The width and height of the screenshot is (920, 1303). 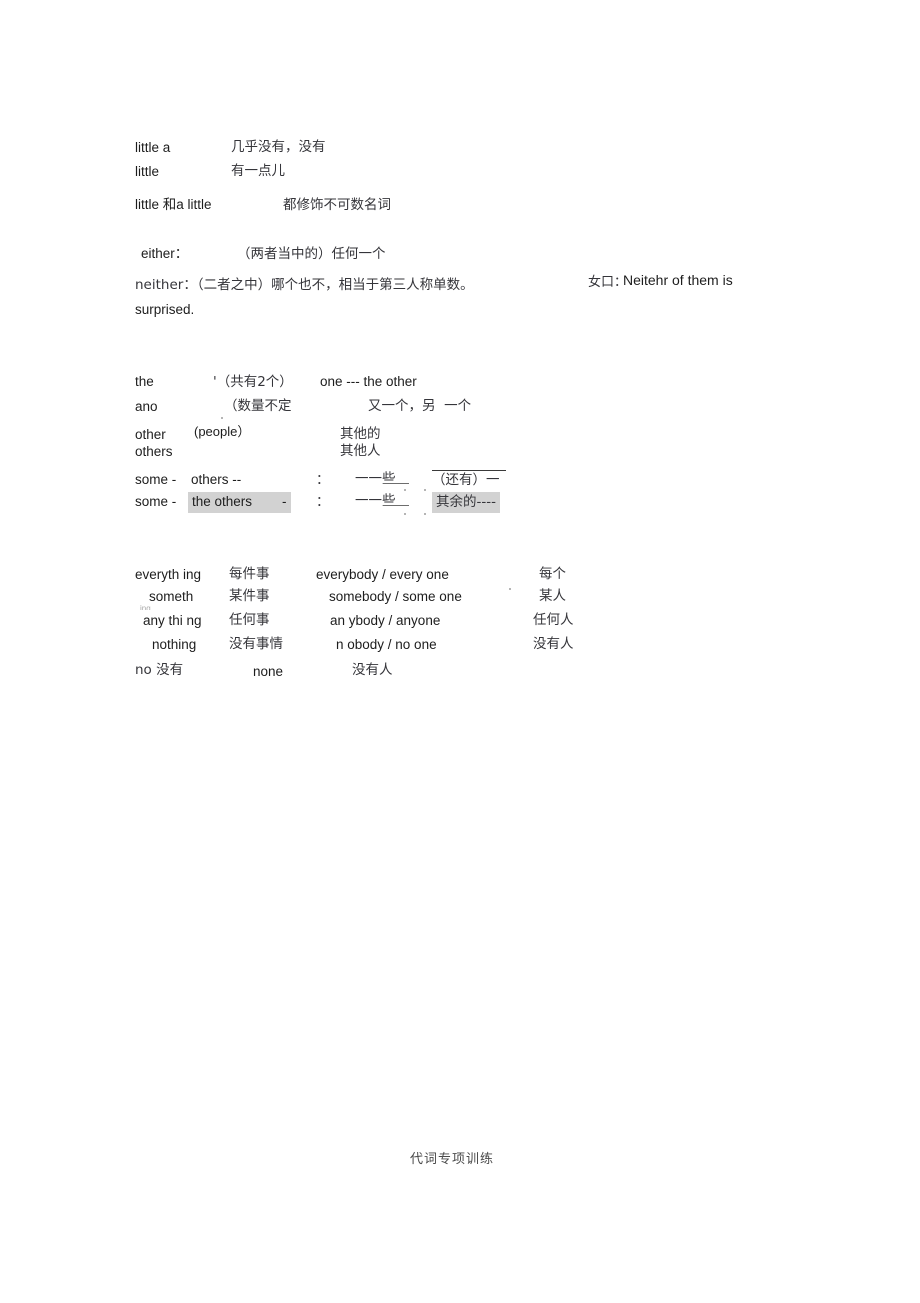 I want to click on nobody-term: n obody / no one, so click(x=386, y=644).